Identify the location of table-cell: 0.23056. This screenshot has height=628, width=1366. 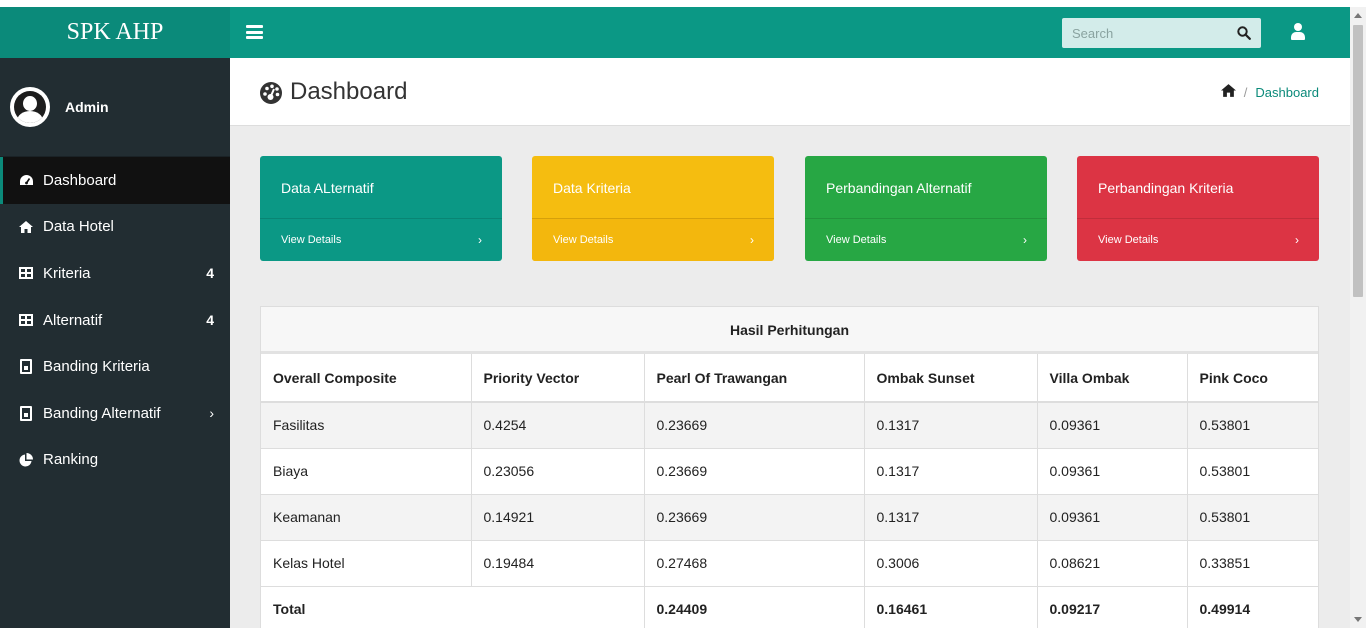
(558, 471).